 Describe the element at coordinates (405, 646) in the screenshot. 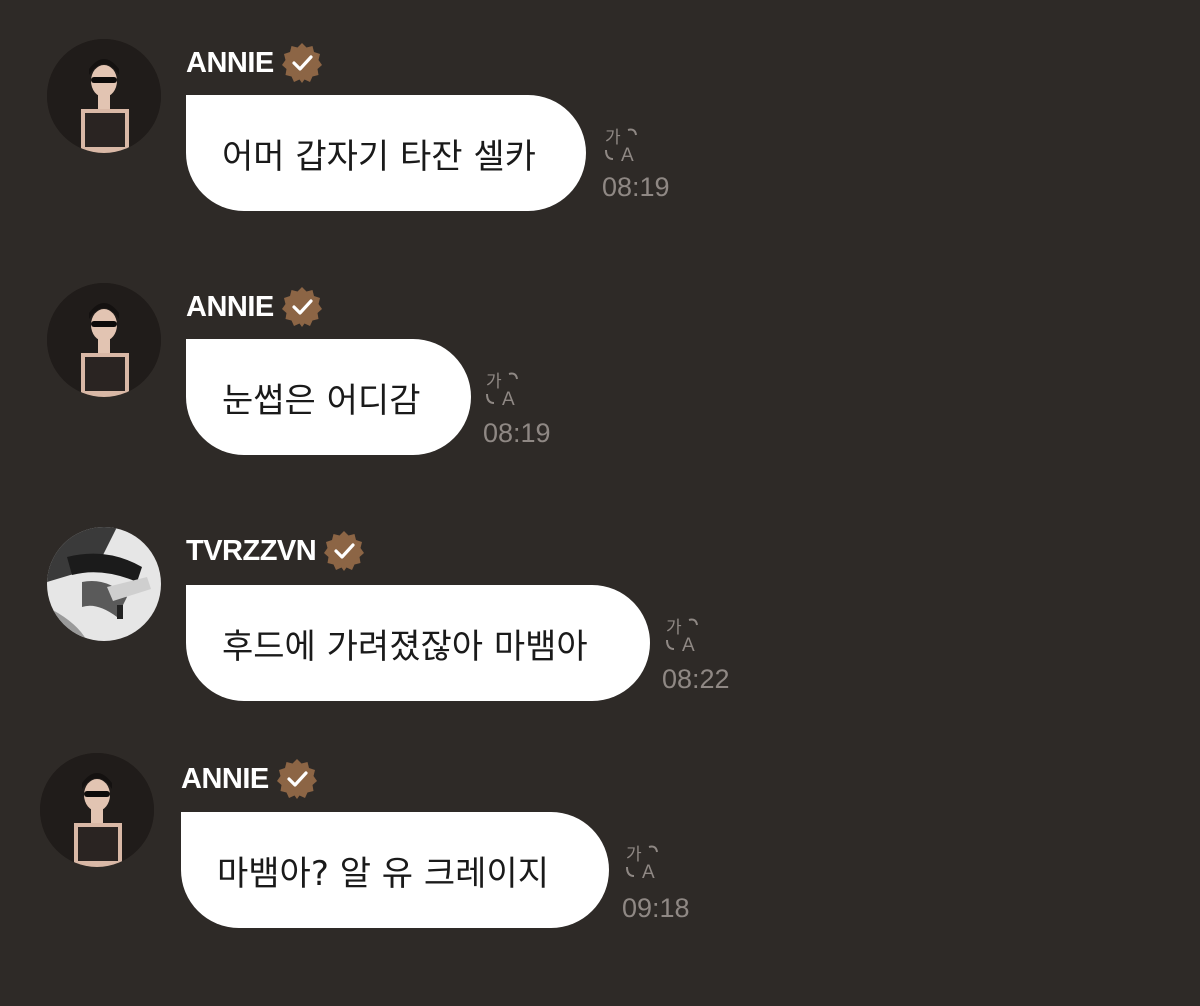

I see `message-text: 후드에 가려졌잖아 마뱀아` at that location.